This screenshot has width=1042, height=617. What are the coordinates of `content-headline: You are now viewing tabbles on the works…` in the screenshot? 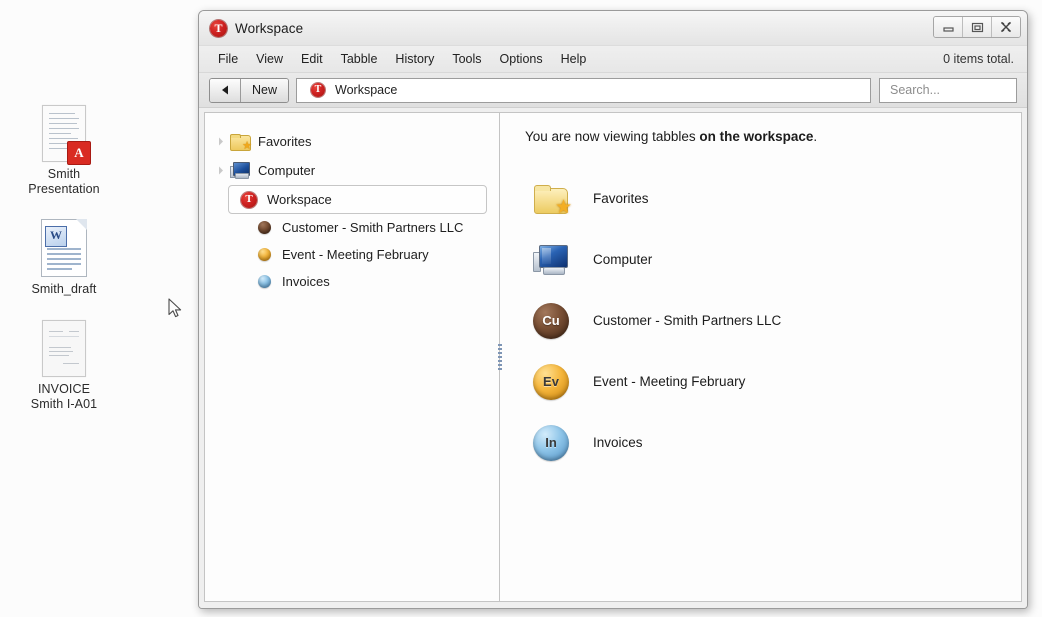 It's located at (773, 136).